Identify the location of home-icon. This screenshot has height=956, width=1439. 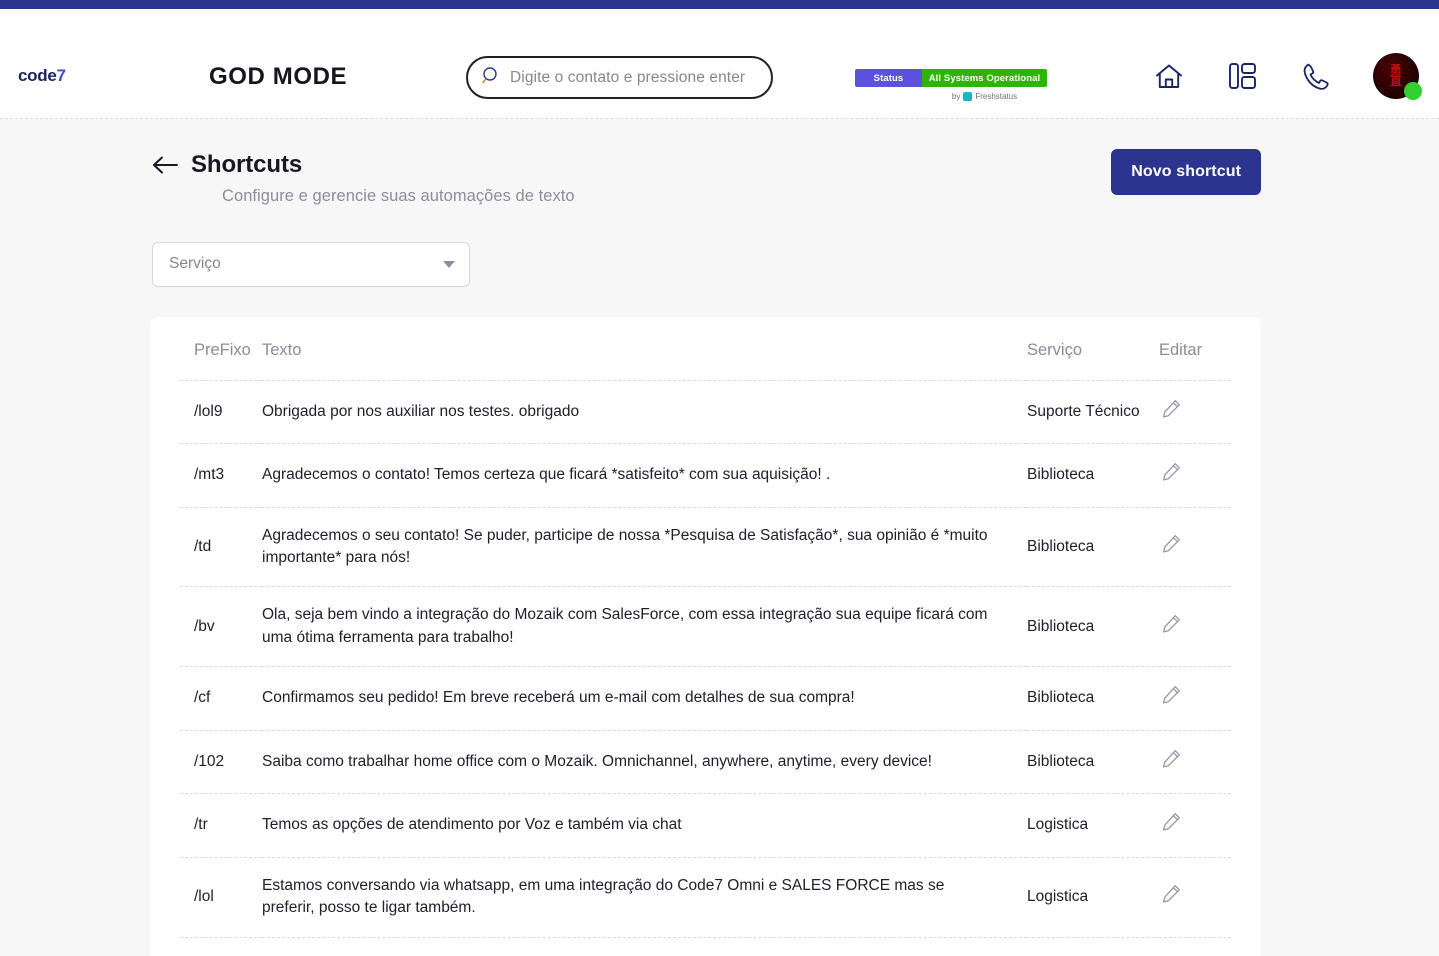
(1169, 76).